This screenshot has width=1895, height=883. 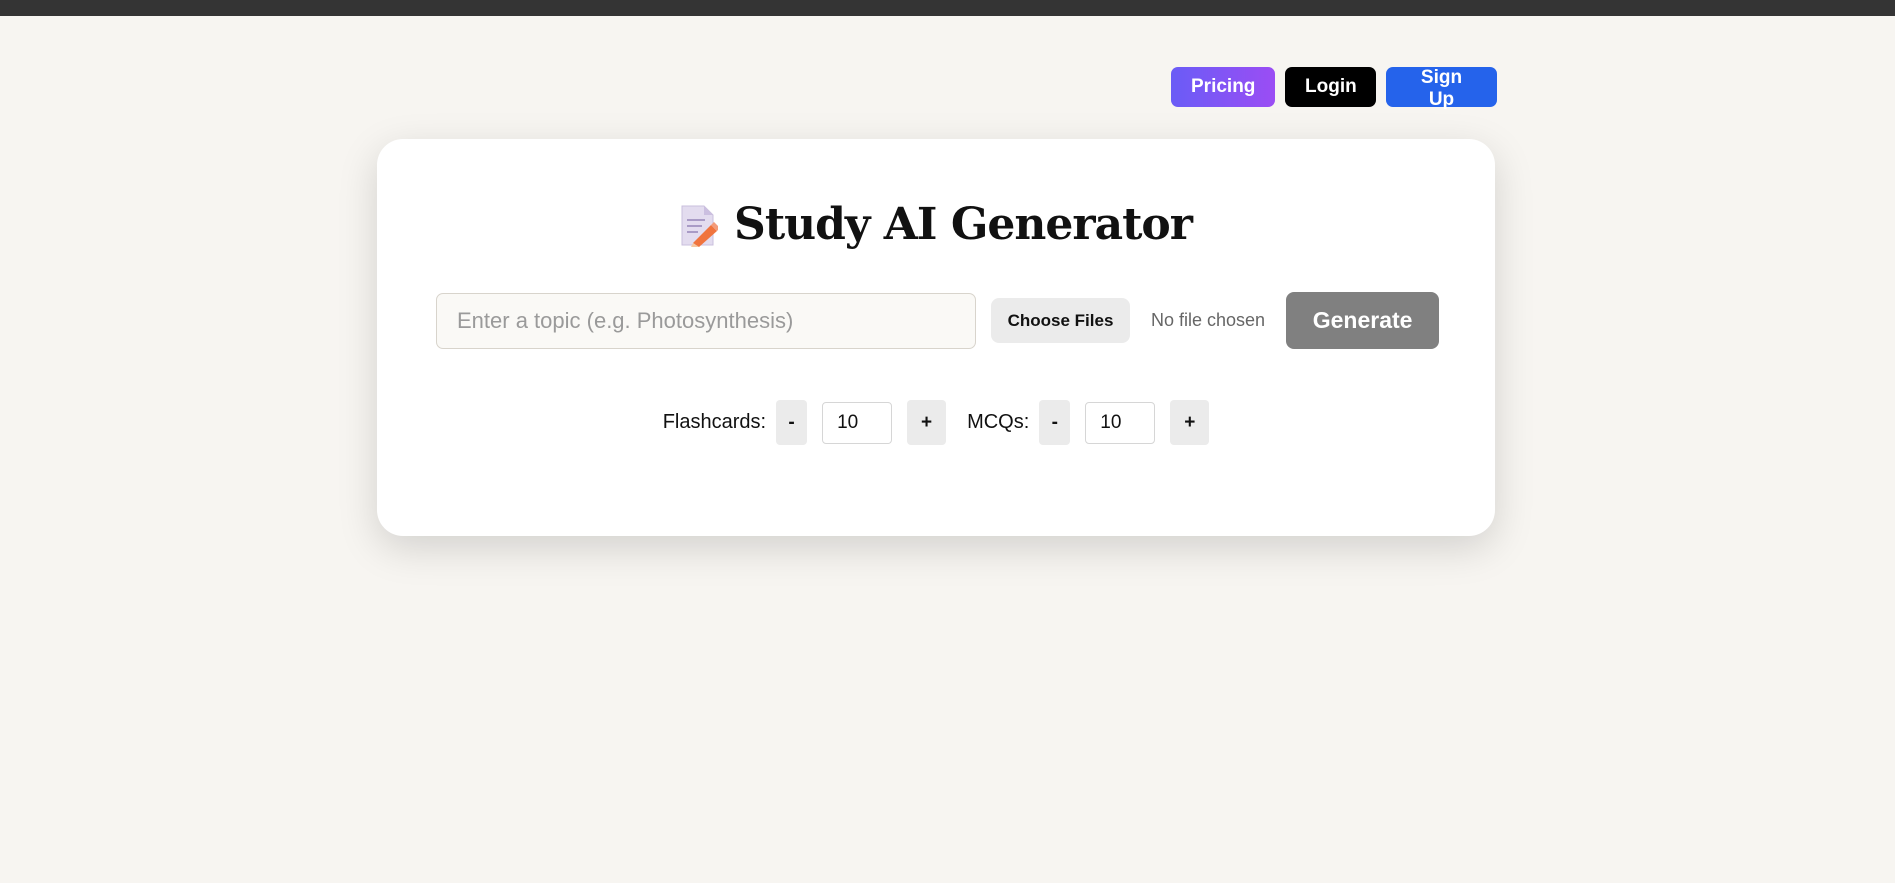 I want to click on browser-top-bar, so click(x=947, y=8).